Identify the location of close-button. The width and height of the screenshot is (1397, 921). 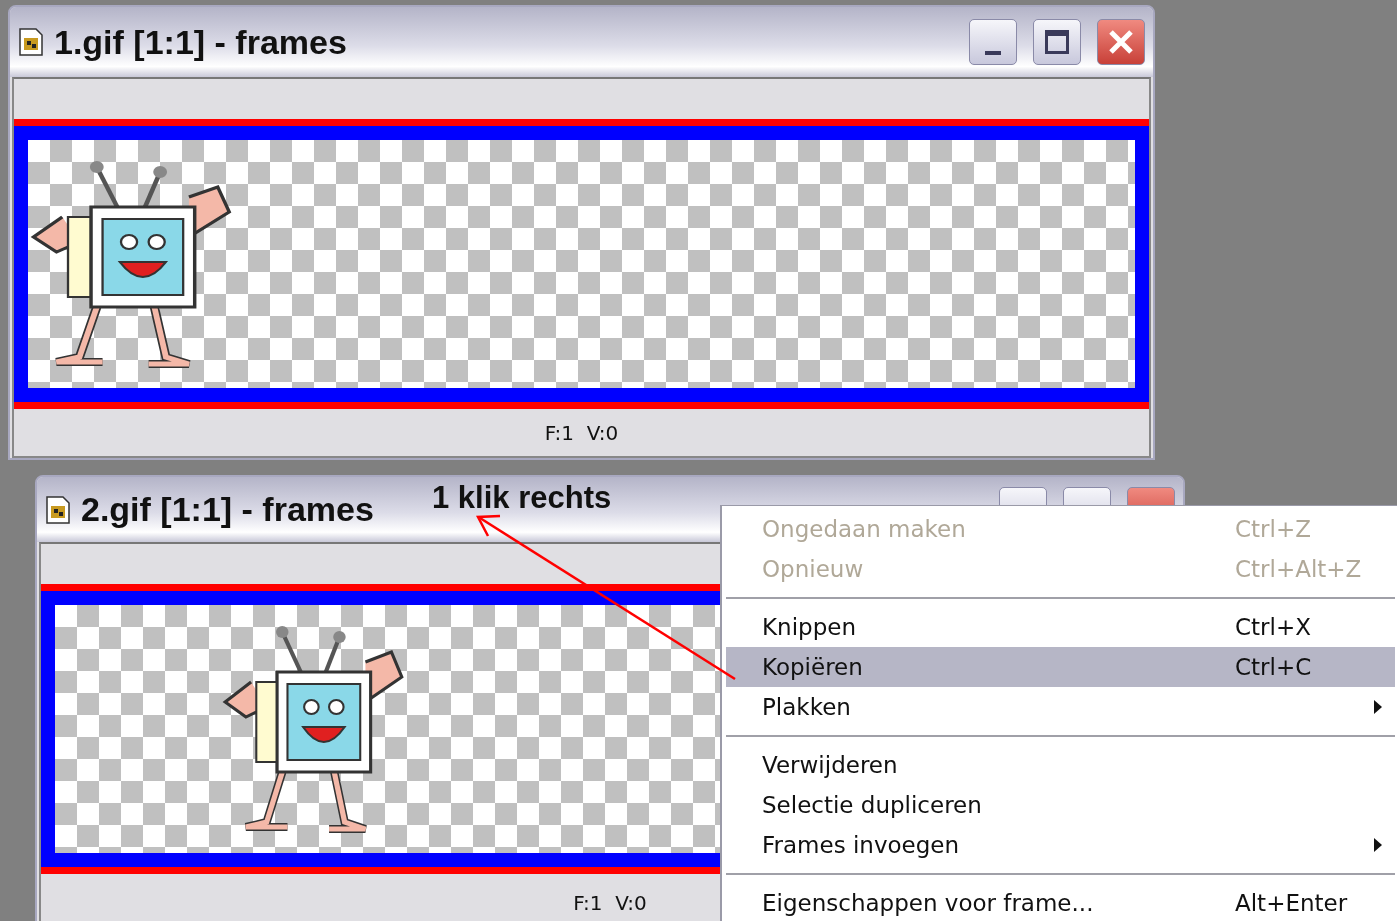
(1121, 42).